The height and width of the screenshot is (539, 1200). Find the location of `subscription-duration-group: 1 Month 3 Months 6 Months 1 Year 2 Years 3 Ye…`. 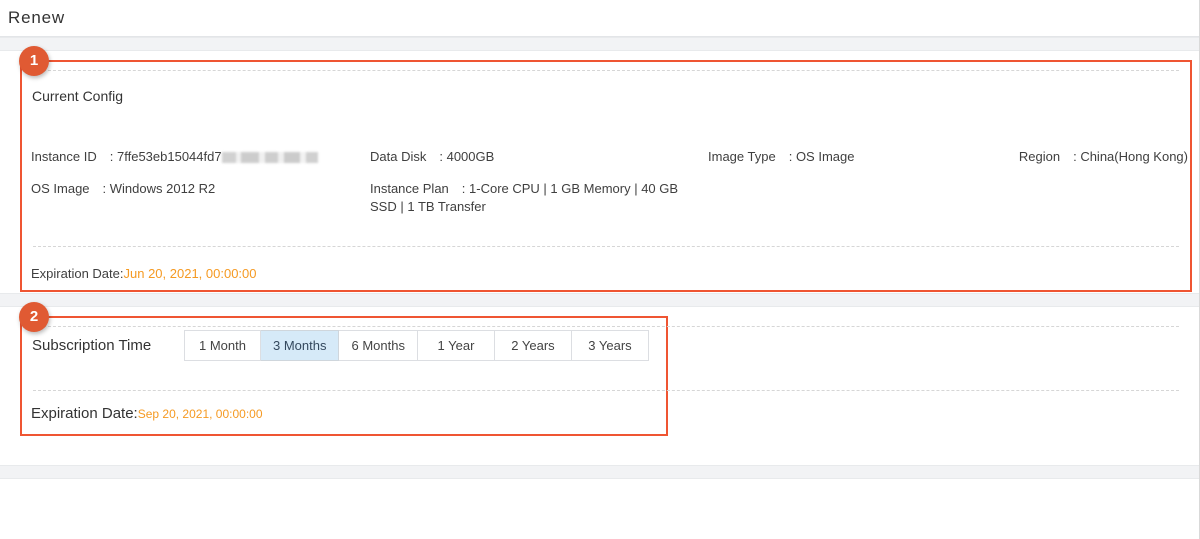

subscription-duration-group: 1 Month 3 Months 6 Months 1 Year 2 Years 3 Ye… is located at coordinates (416, 345).